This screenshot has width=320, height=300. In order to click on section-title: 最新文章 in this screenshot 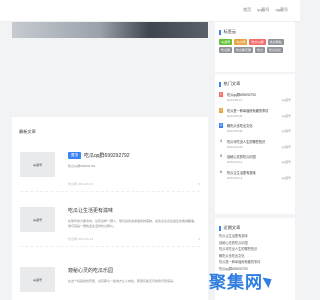, I will do `click(27, 131)`.